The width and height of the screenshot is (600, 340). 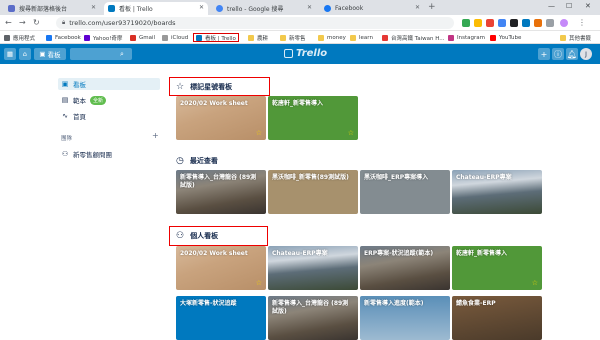 I want to click on board-tile: 新零售導入進度(範本), so click(x=405, y=318).